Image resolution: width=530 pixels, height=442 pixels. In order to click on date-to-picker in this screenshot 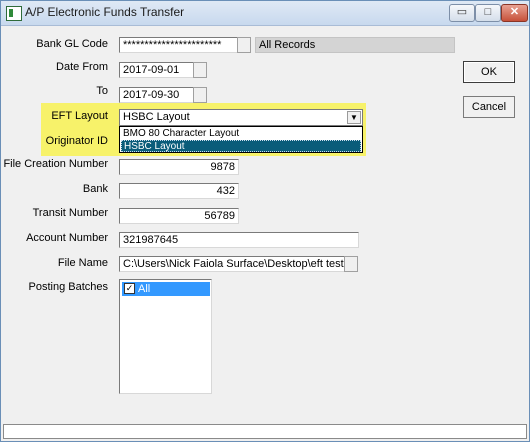, I will do `click(200, 95)`.